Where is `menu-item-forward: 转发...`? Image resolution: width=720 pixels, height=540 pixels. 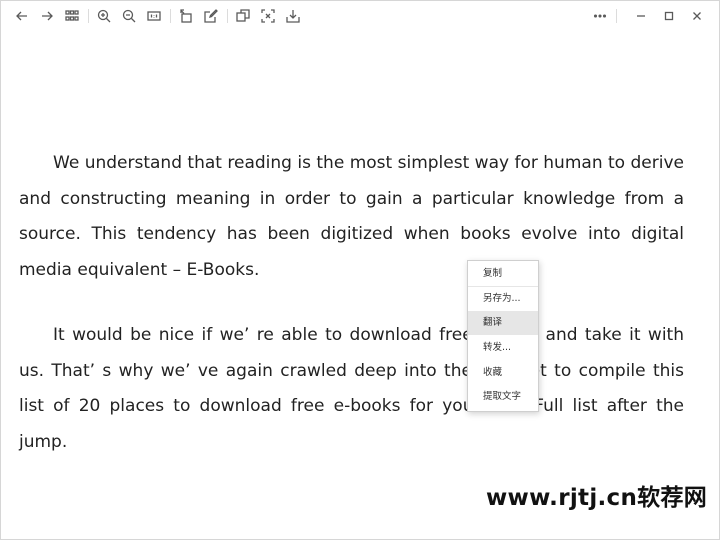 menu-item-forward: 转发... is located at coordinates (503, 348).